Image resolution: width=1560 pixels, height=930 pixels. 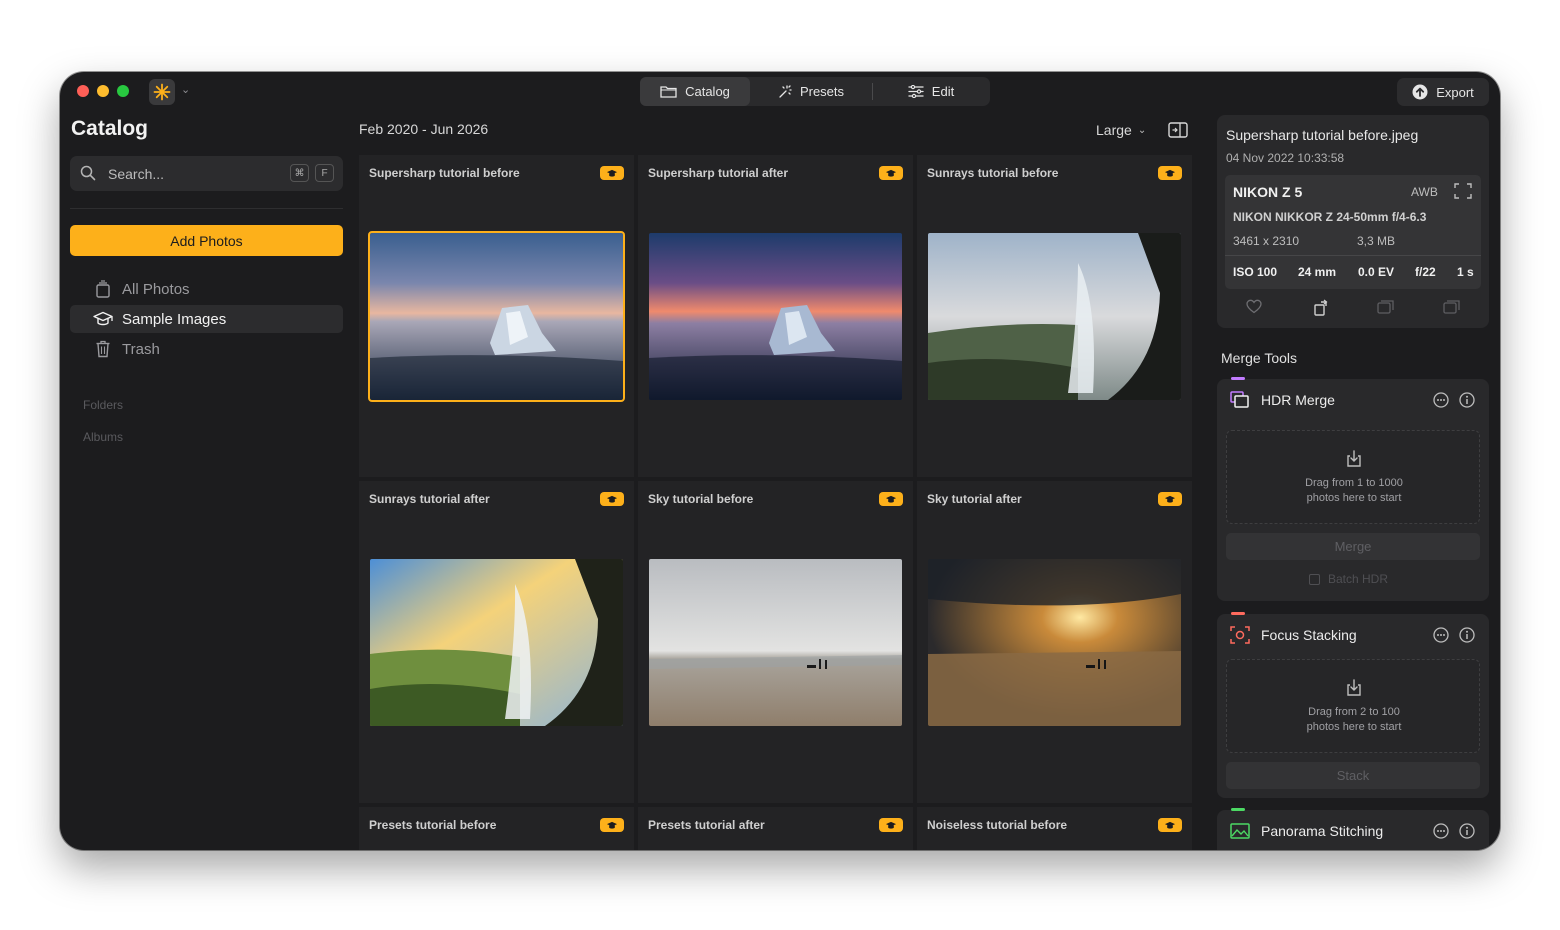 What do you see at coordinates (974, 499) in the screenshot?
I see `photo-title: Sky tutorial after` at bounding box center [974, 499].